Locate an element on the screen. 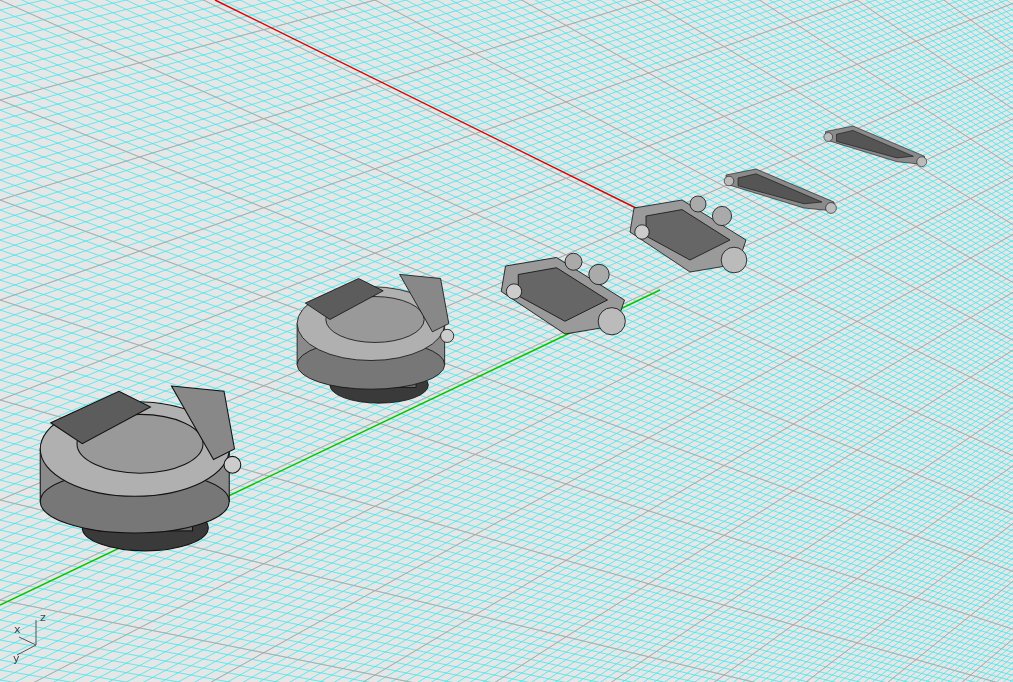  y-axis-label: y is located at coordinates (16, 658).